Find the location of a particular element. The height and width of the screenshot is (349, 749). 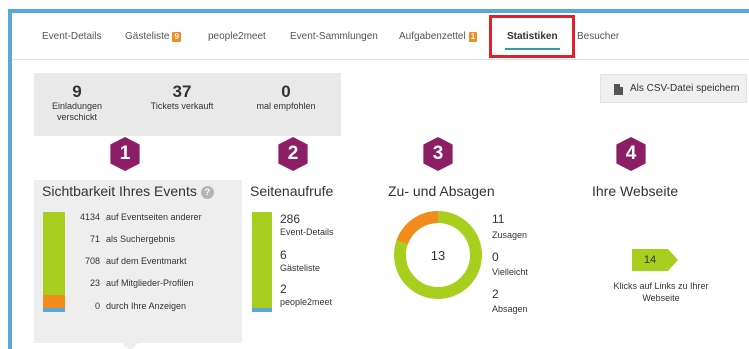

tab-visitors: Besucher is located at coordinates (598, 36).